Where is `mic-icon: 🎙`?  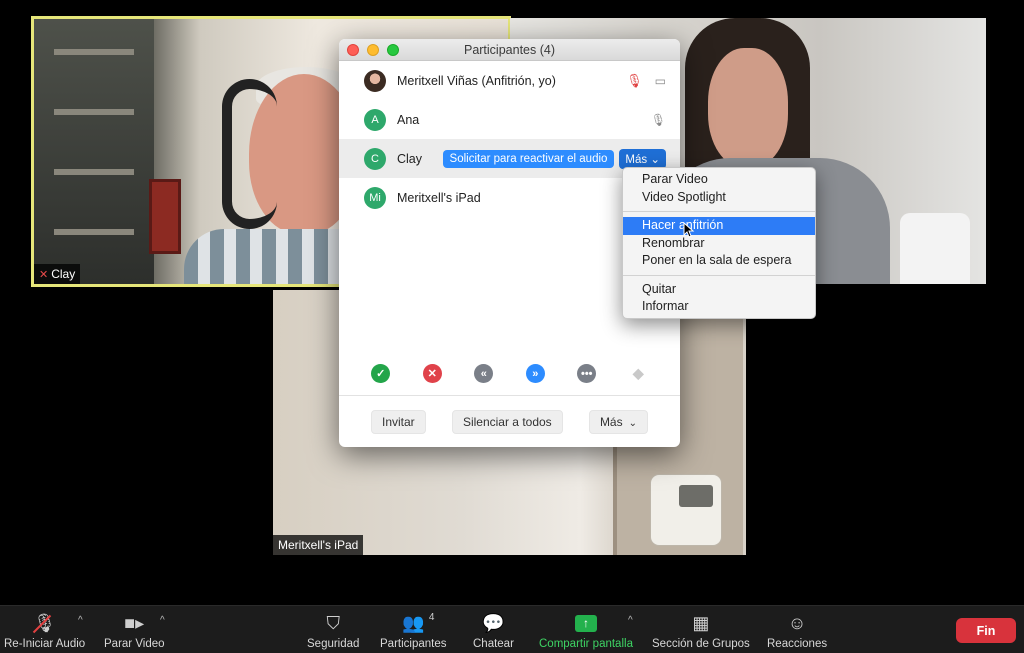 mic-icon: 🎙 is located at coordinates (658, 120).